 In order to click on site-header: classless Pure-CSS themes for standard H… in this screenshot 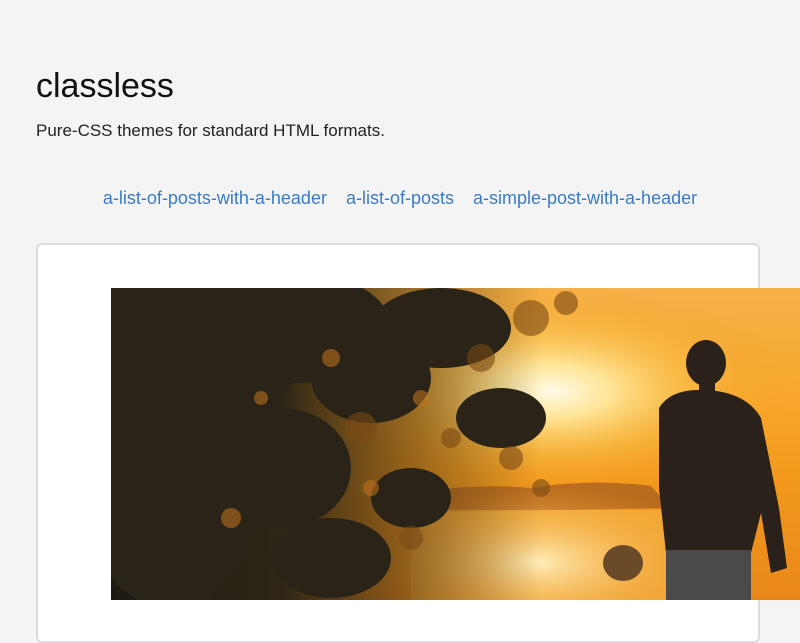, I will do `click(386, 103)`.